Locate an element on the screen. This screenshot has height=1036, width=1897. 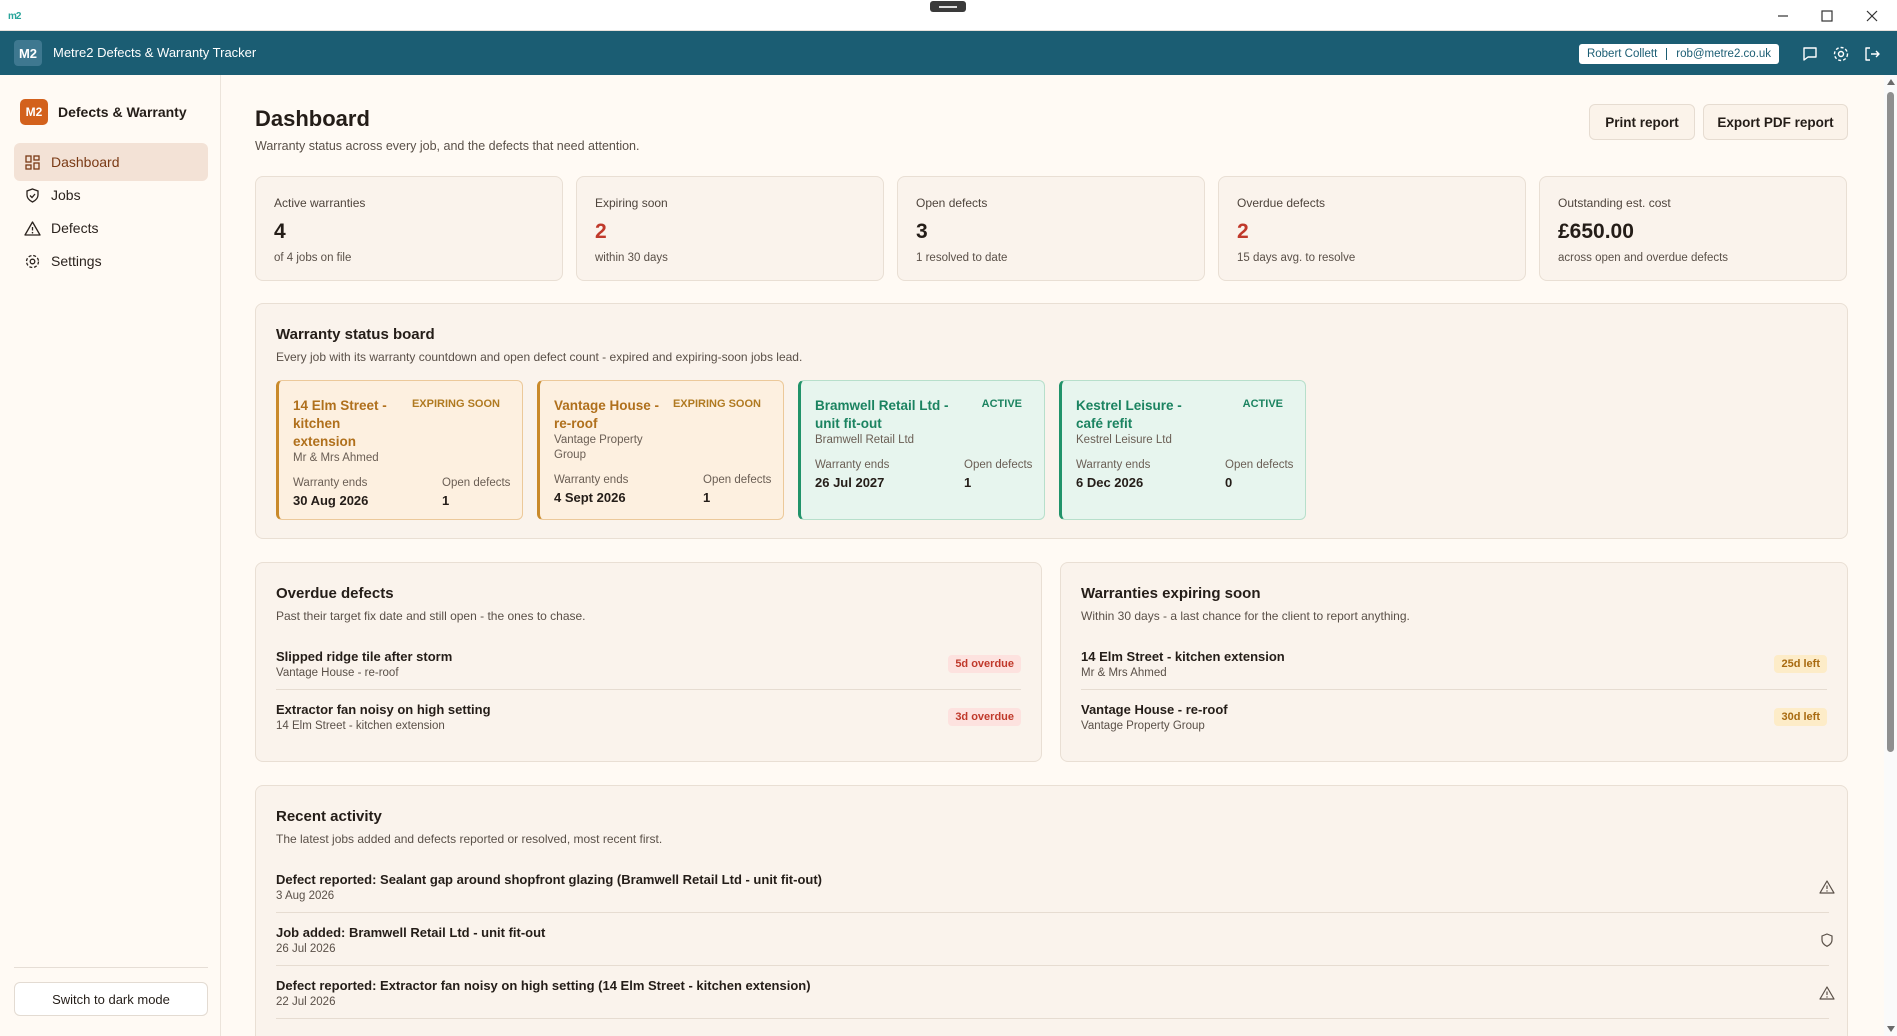
minimize-icon is located at coordinates (1783, 16).